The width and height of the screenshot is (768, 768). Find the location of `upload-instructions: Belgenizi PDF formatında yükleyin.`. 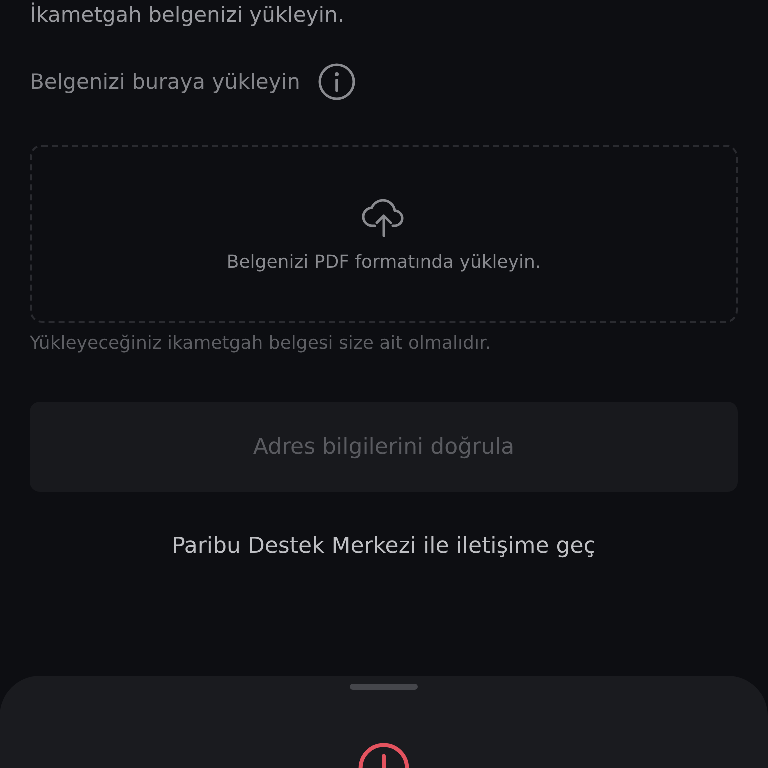

upload-instructions: Belgenizi PDF formatında yükleyin. is located at coordinates (384, 262).